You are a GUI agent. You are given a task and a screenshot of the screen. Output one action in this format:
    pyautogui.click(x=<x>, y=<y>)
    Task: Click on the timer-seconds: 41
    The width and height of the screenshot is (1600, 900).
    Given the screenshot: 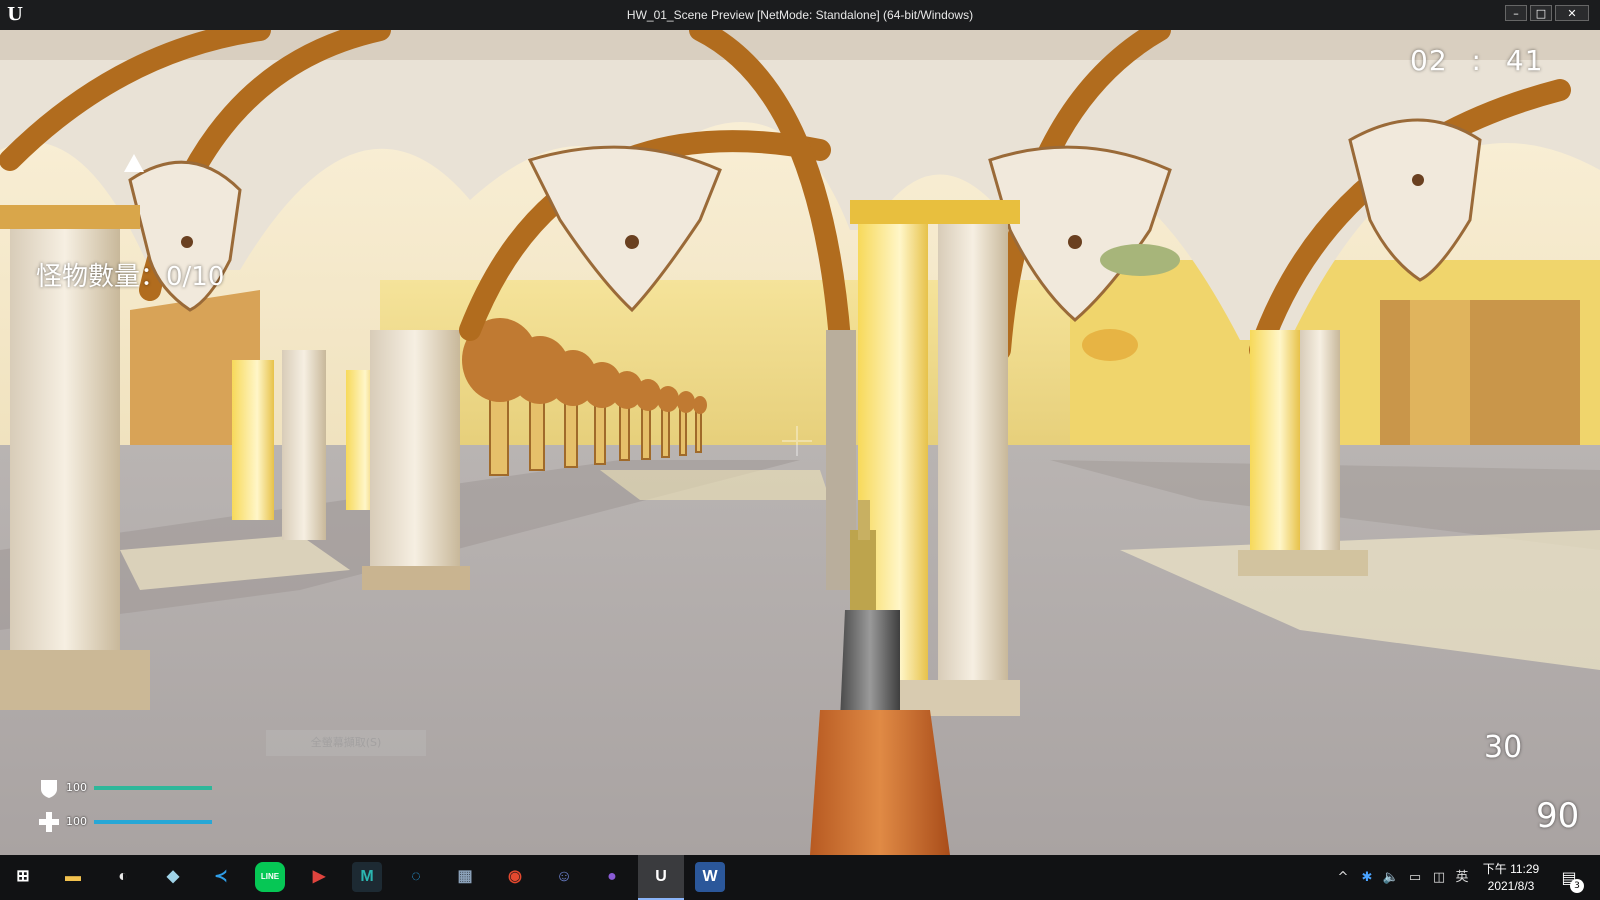 What is the action you would take?
    pyautogui.click(x=1524, y=60)
    